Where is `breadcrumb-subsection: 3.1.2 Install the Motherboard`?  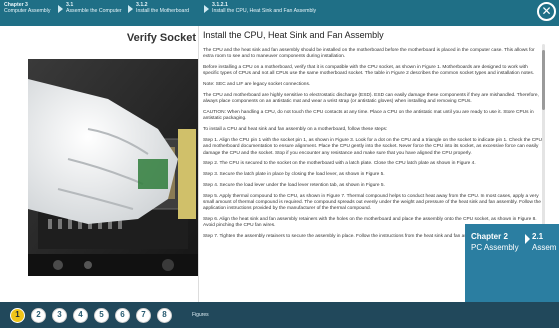
breadcrumb-subsection: 3.1.2 Install the Motherboard is located at coordinates (159, 8).